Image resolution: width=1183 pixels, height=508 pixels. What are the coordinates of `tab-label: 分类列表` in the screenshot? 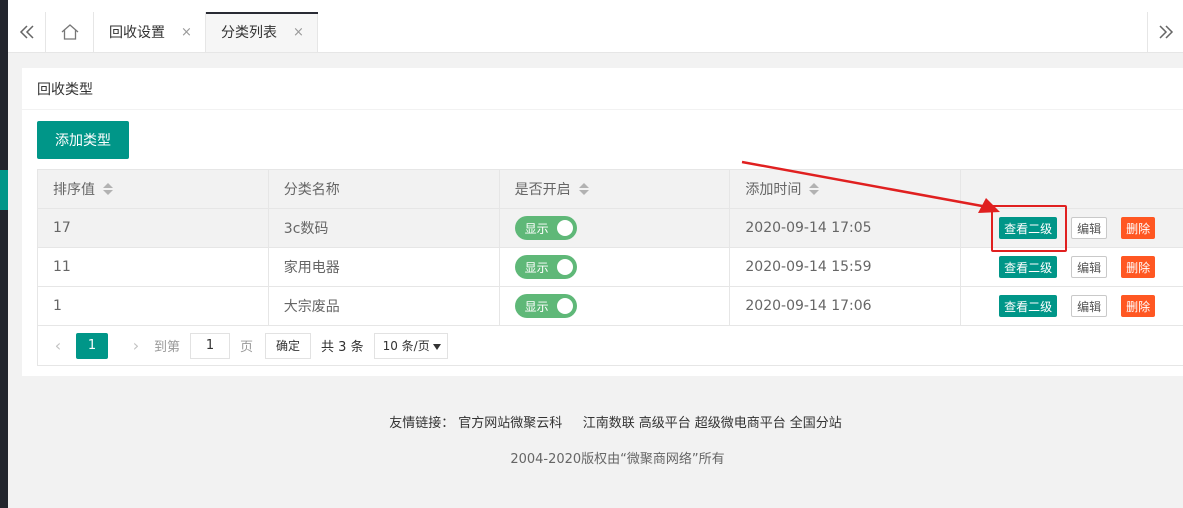 It's located at (249, 33).